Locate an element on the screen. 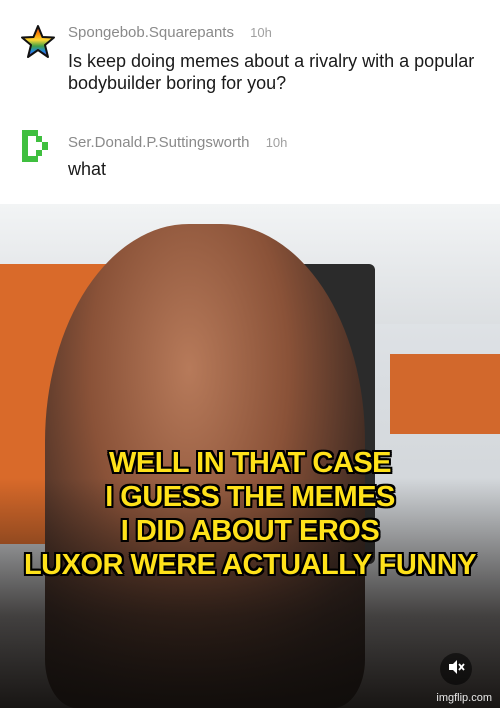  comment-text: what is located at coordinates (87, 169).